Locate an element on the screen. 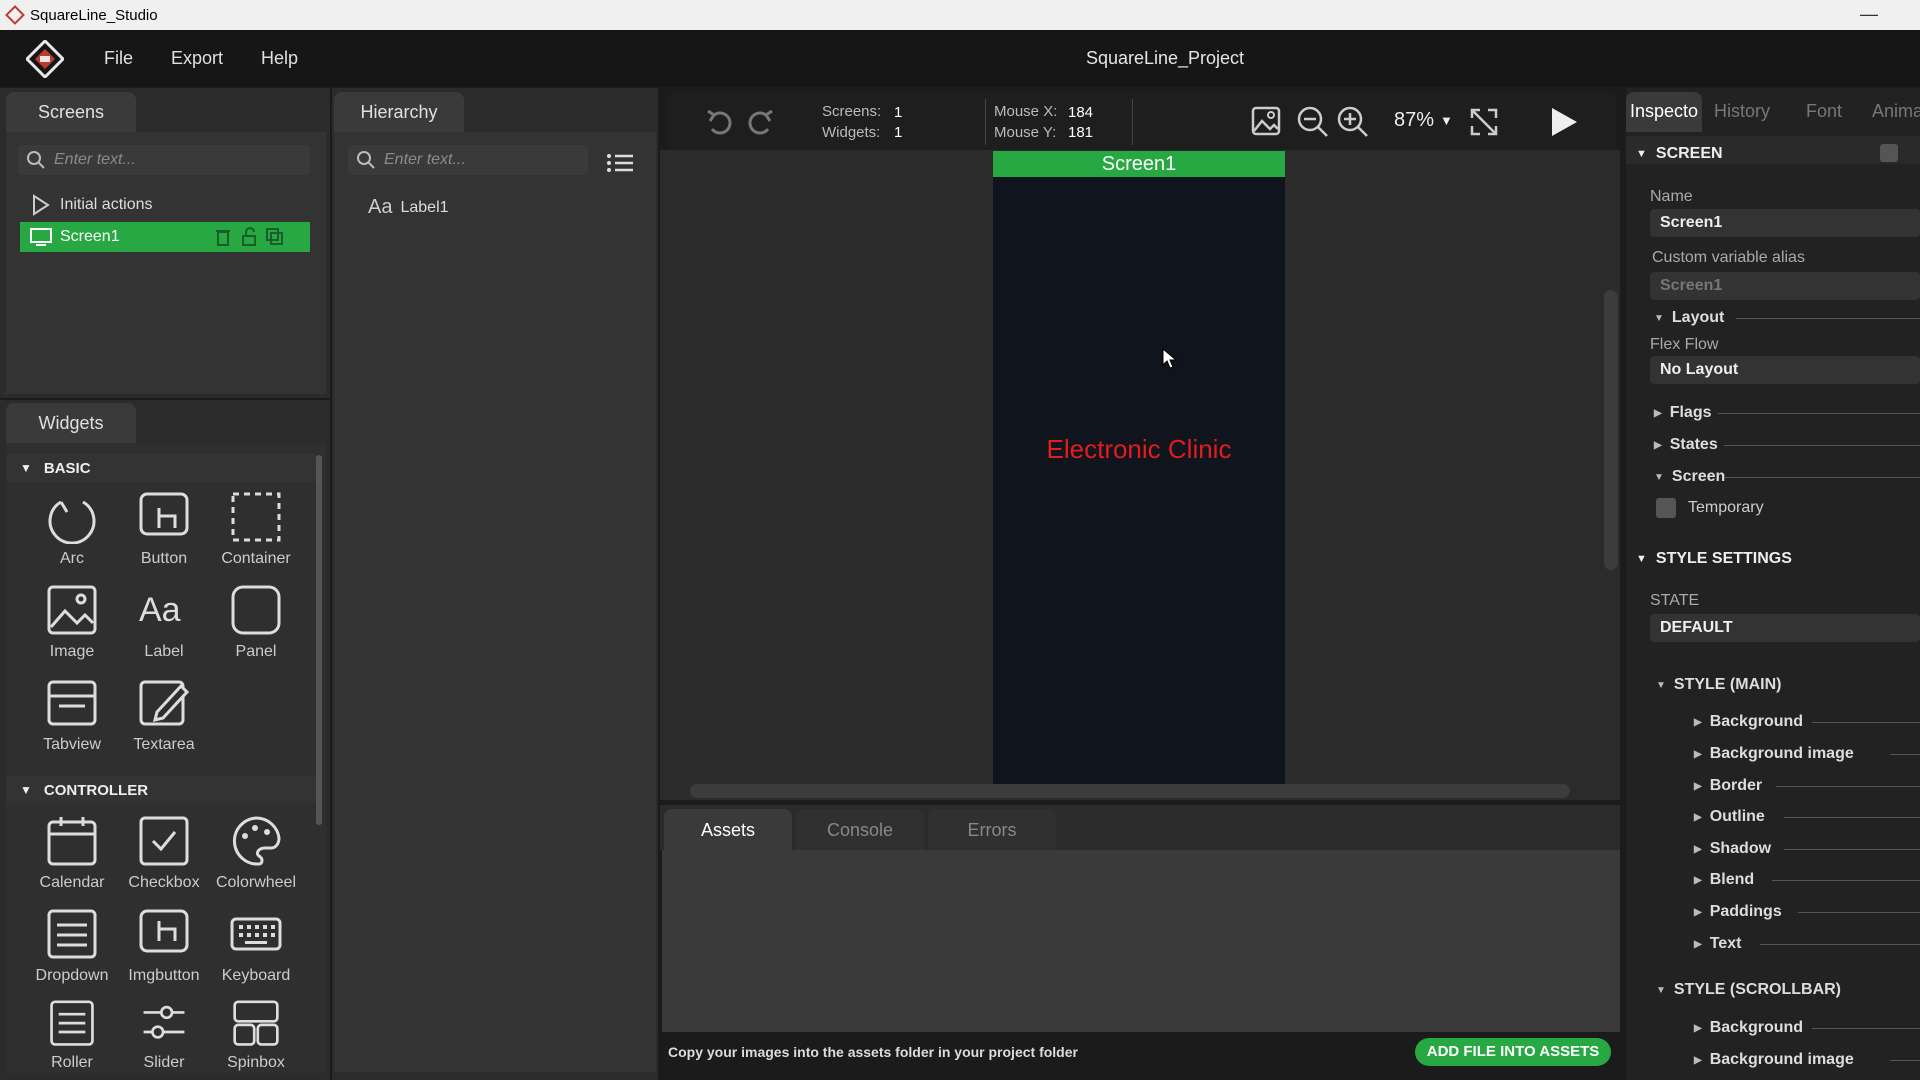  screen-name-tag: Screen1 is located at coordinates (1139, 164).